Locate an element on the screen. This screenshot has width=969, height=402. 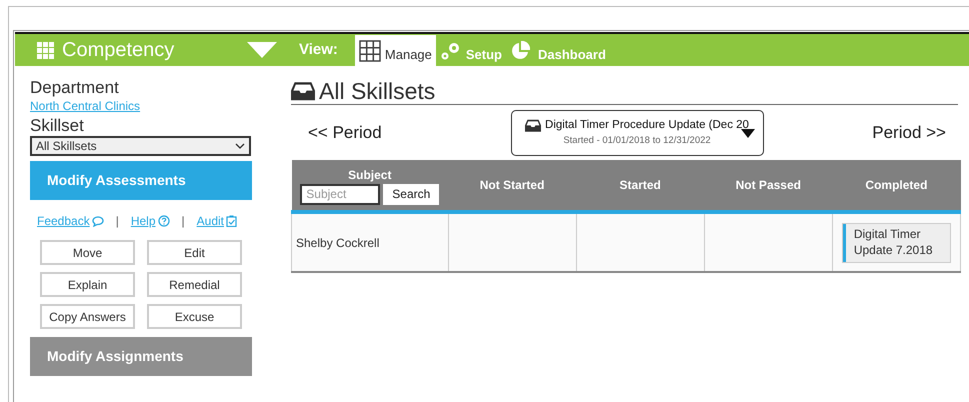
assessment-dates: Started - 01/01/2018 to 12/31/2022 is located at coordinates (637, 141).